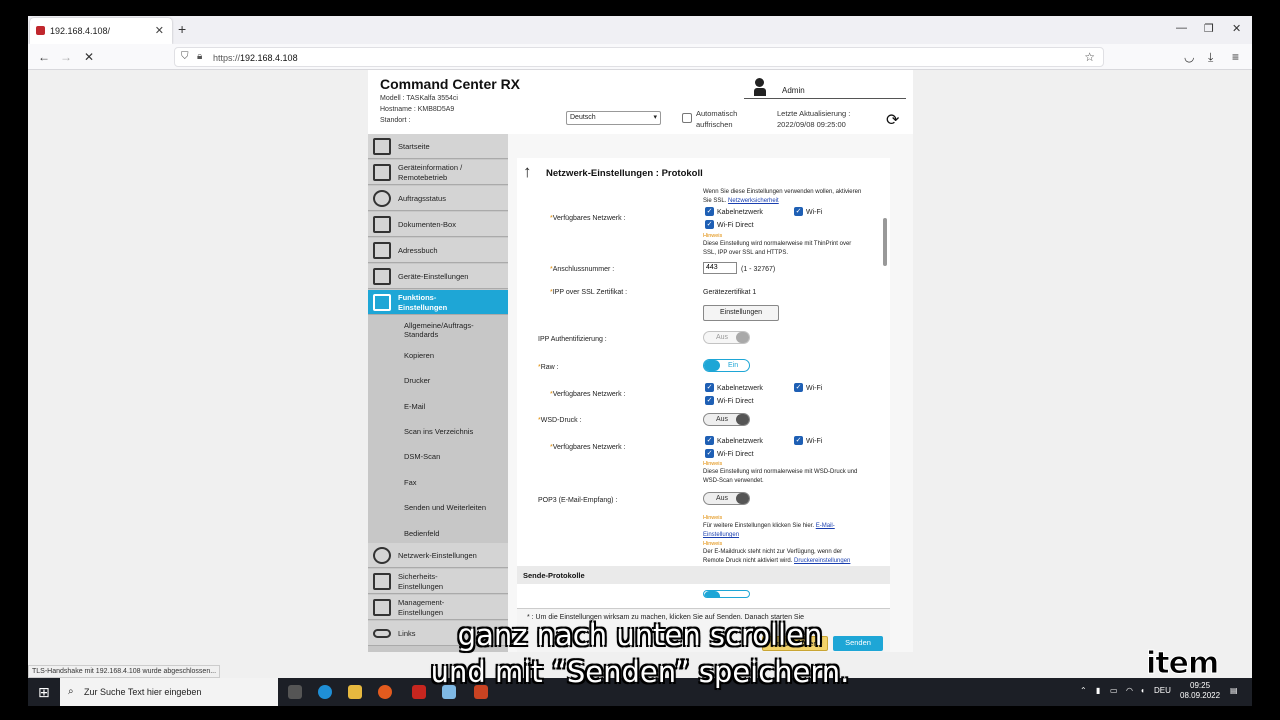 The width and height of the screenshot is (1280, 720). I want to click on hostname-line: Hostname : KMB8D5A9, so click(417, 109).